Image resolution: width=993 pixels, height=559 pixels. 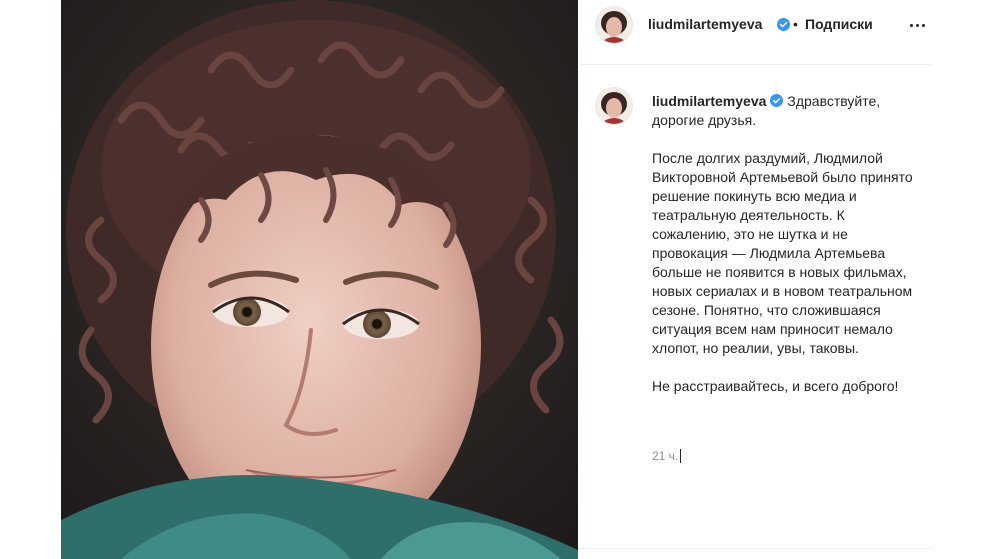 I want to click on panel-divider, so click(x=756, y=548).